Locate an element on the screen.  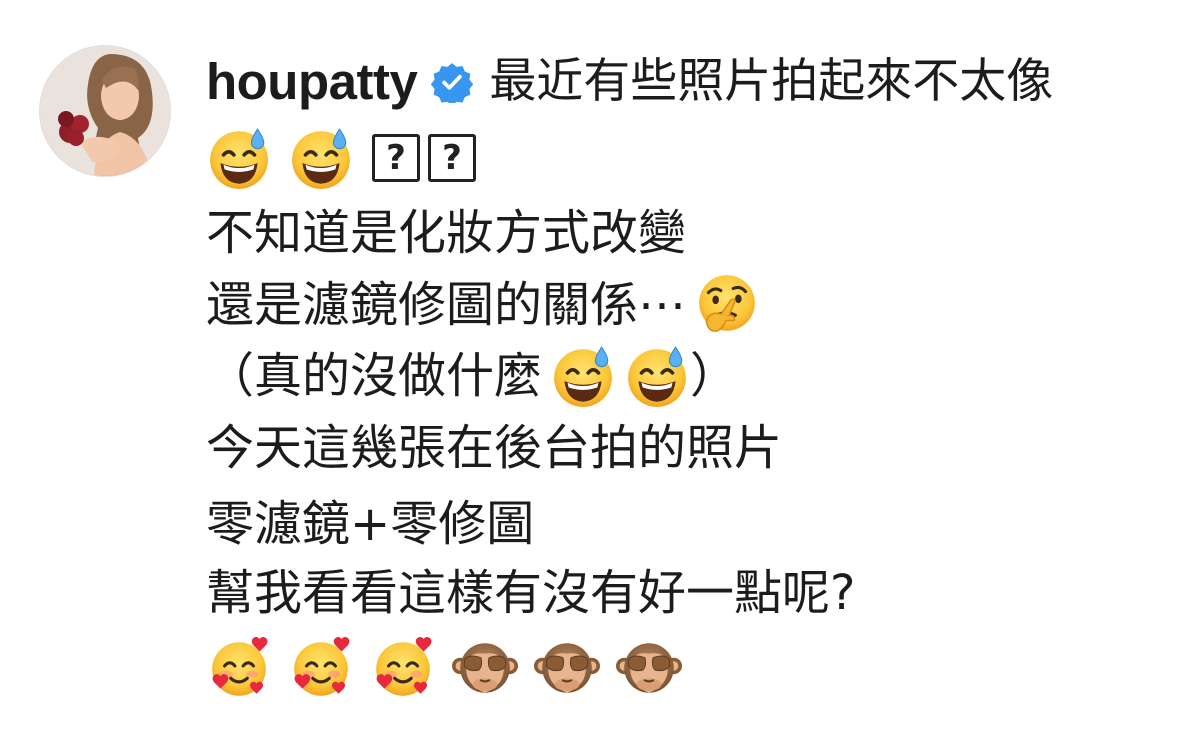
caption-line-1: houpatty 最近有些照片拍起來不太像 is located at coordinates (629, 82).